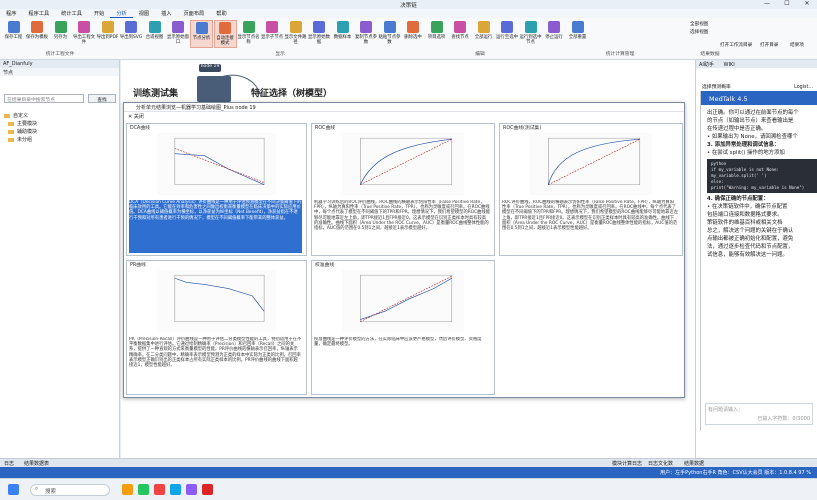 Image resolution: width=817 pixels, height=500 pixels. Describe the element at coordinates (225, 34) in the screenshot. I see `ribbon-button: 自动连接模式` at that location.